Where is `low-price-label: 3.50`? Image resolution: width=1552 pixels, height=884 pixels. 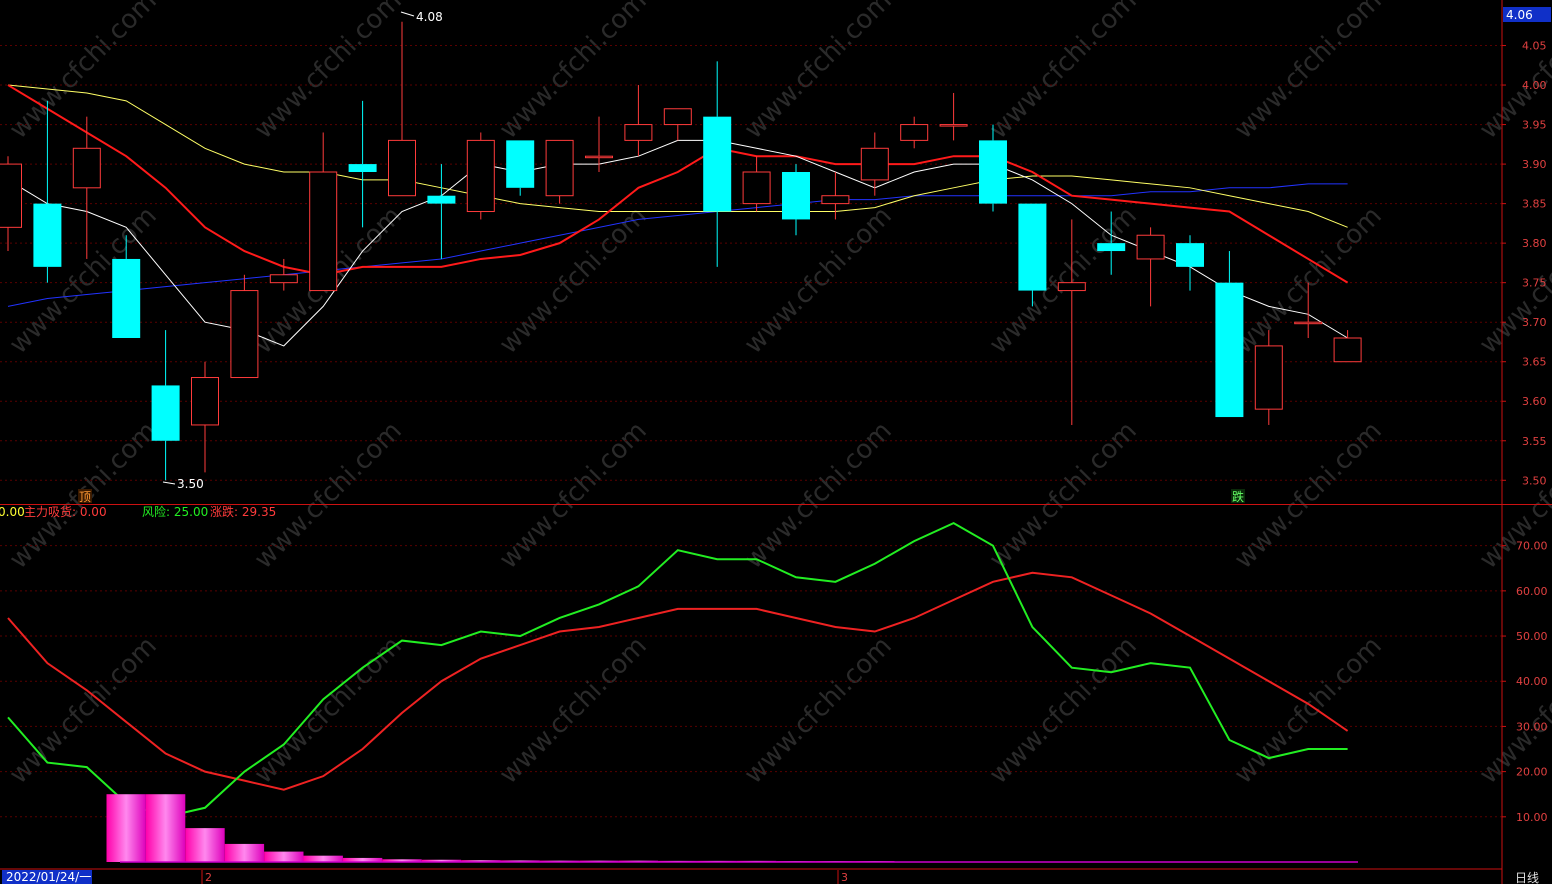 low-price-label: 3.50 is located at coordinates (190, 484).